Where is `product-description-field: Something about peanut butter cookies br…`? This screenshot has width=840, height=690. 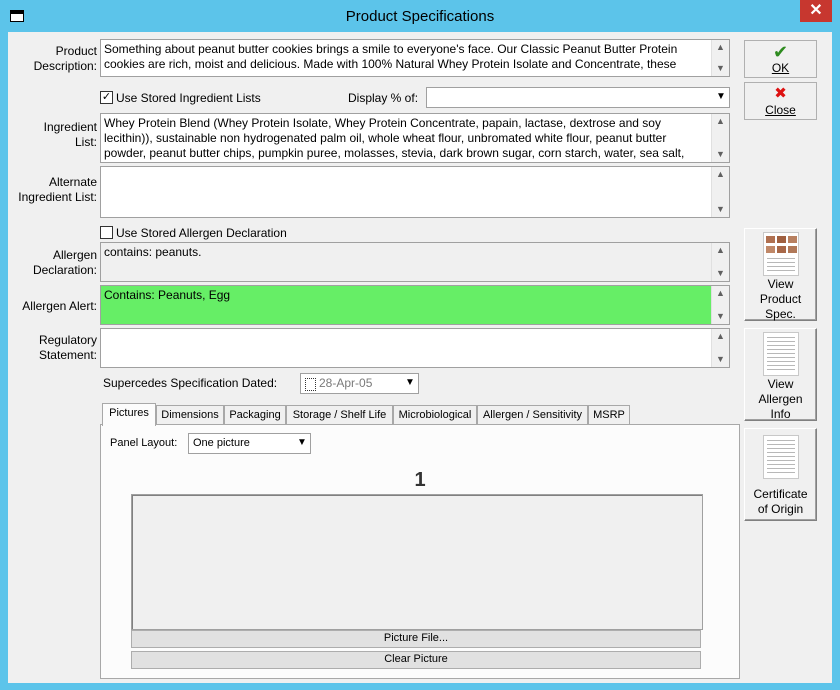 product-description-field: Something about peanut butter cookies br… is located at coordinates (415, 58).